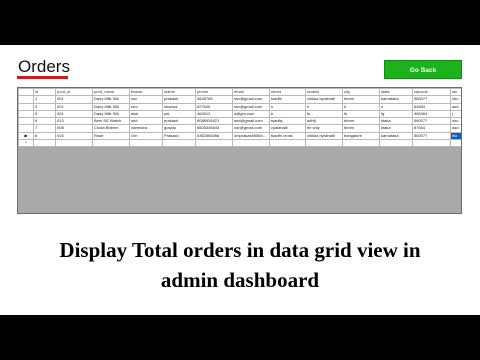 Image resolution: width=480 pixels, height=360 pixels. What do you see at coordinates (146, 99) in the screenshot?
I see `table-cell: ssv` at bounding box center [146, 99].